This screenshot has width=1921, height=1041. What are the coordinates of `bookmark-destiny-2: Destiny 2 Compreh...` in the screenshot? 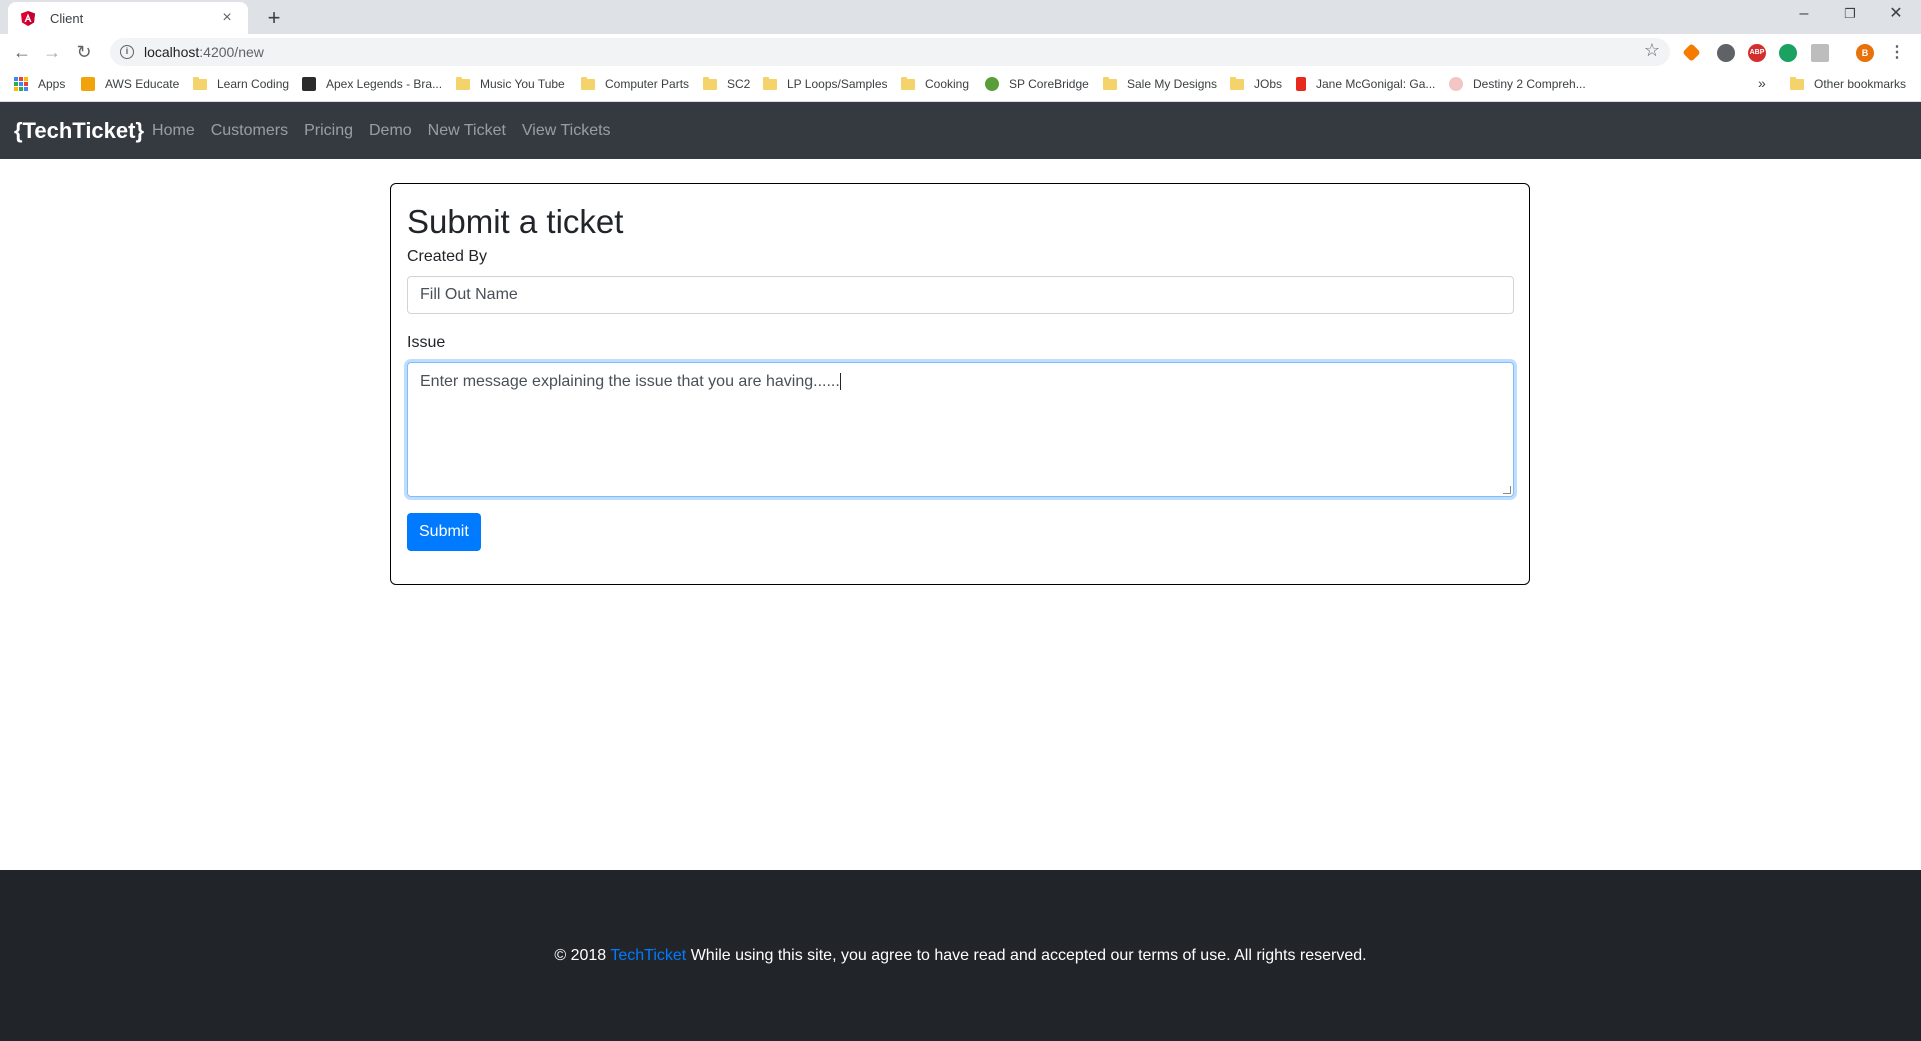 It's located at (1517, 84).